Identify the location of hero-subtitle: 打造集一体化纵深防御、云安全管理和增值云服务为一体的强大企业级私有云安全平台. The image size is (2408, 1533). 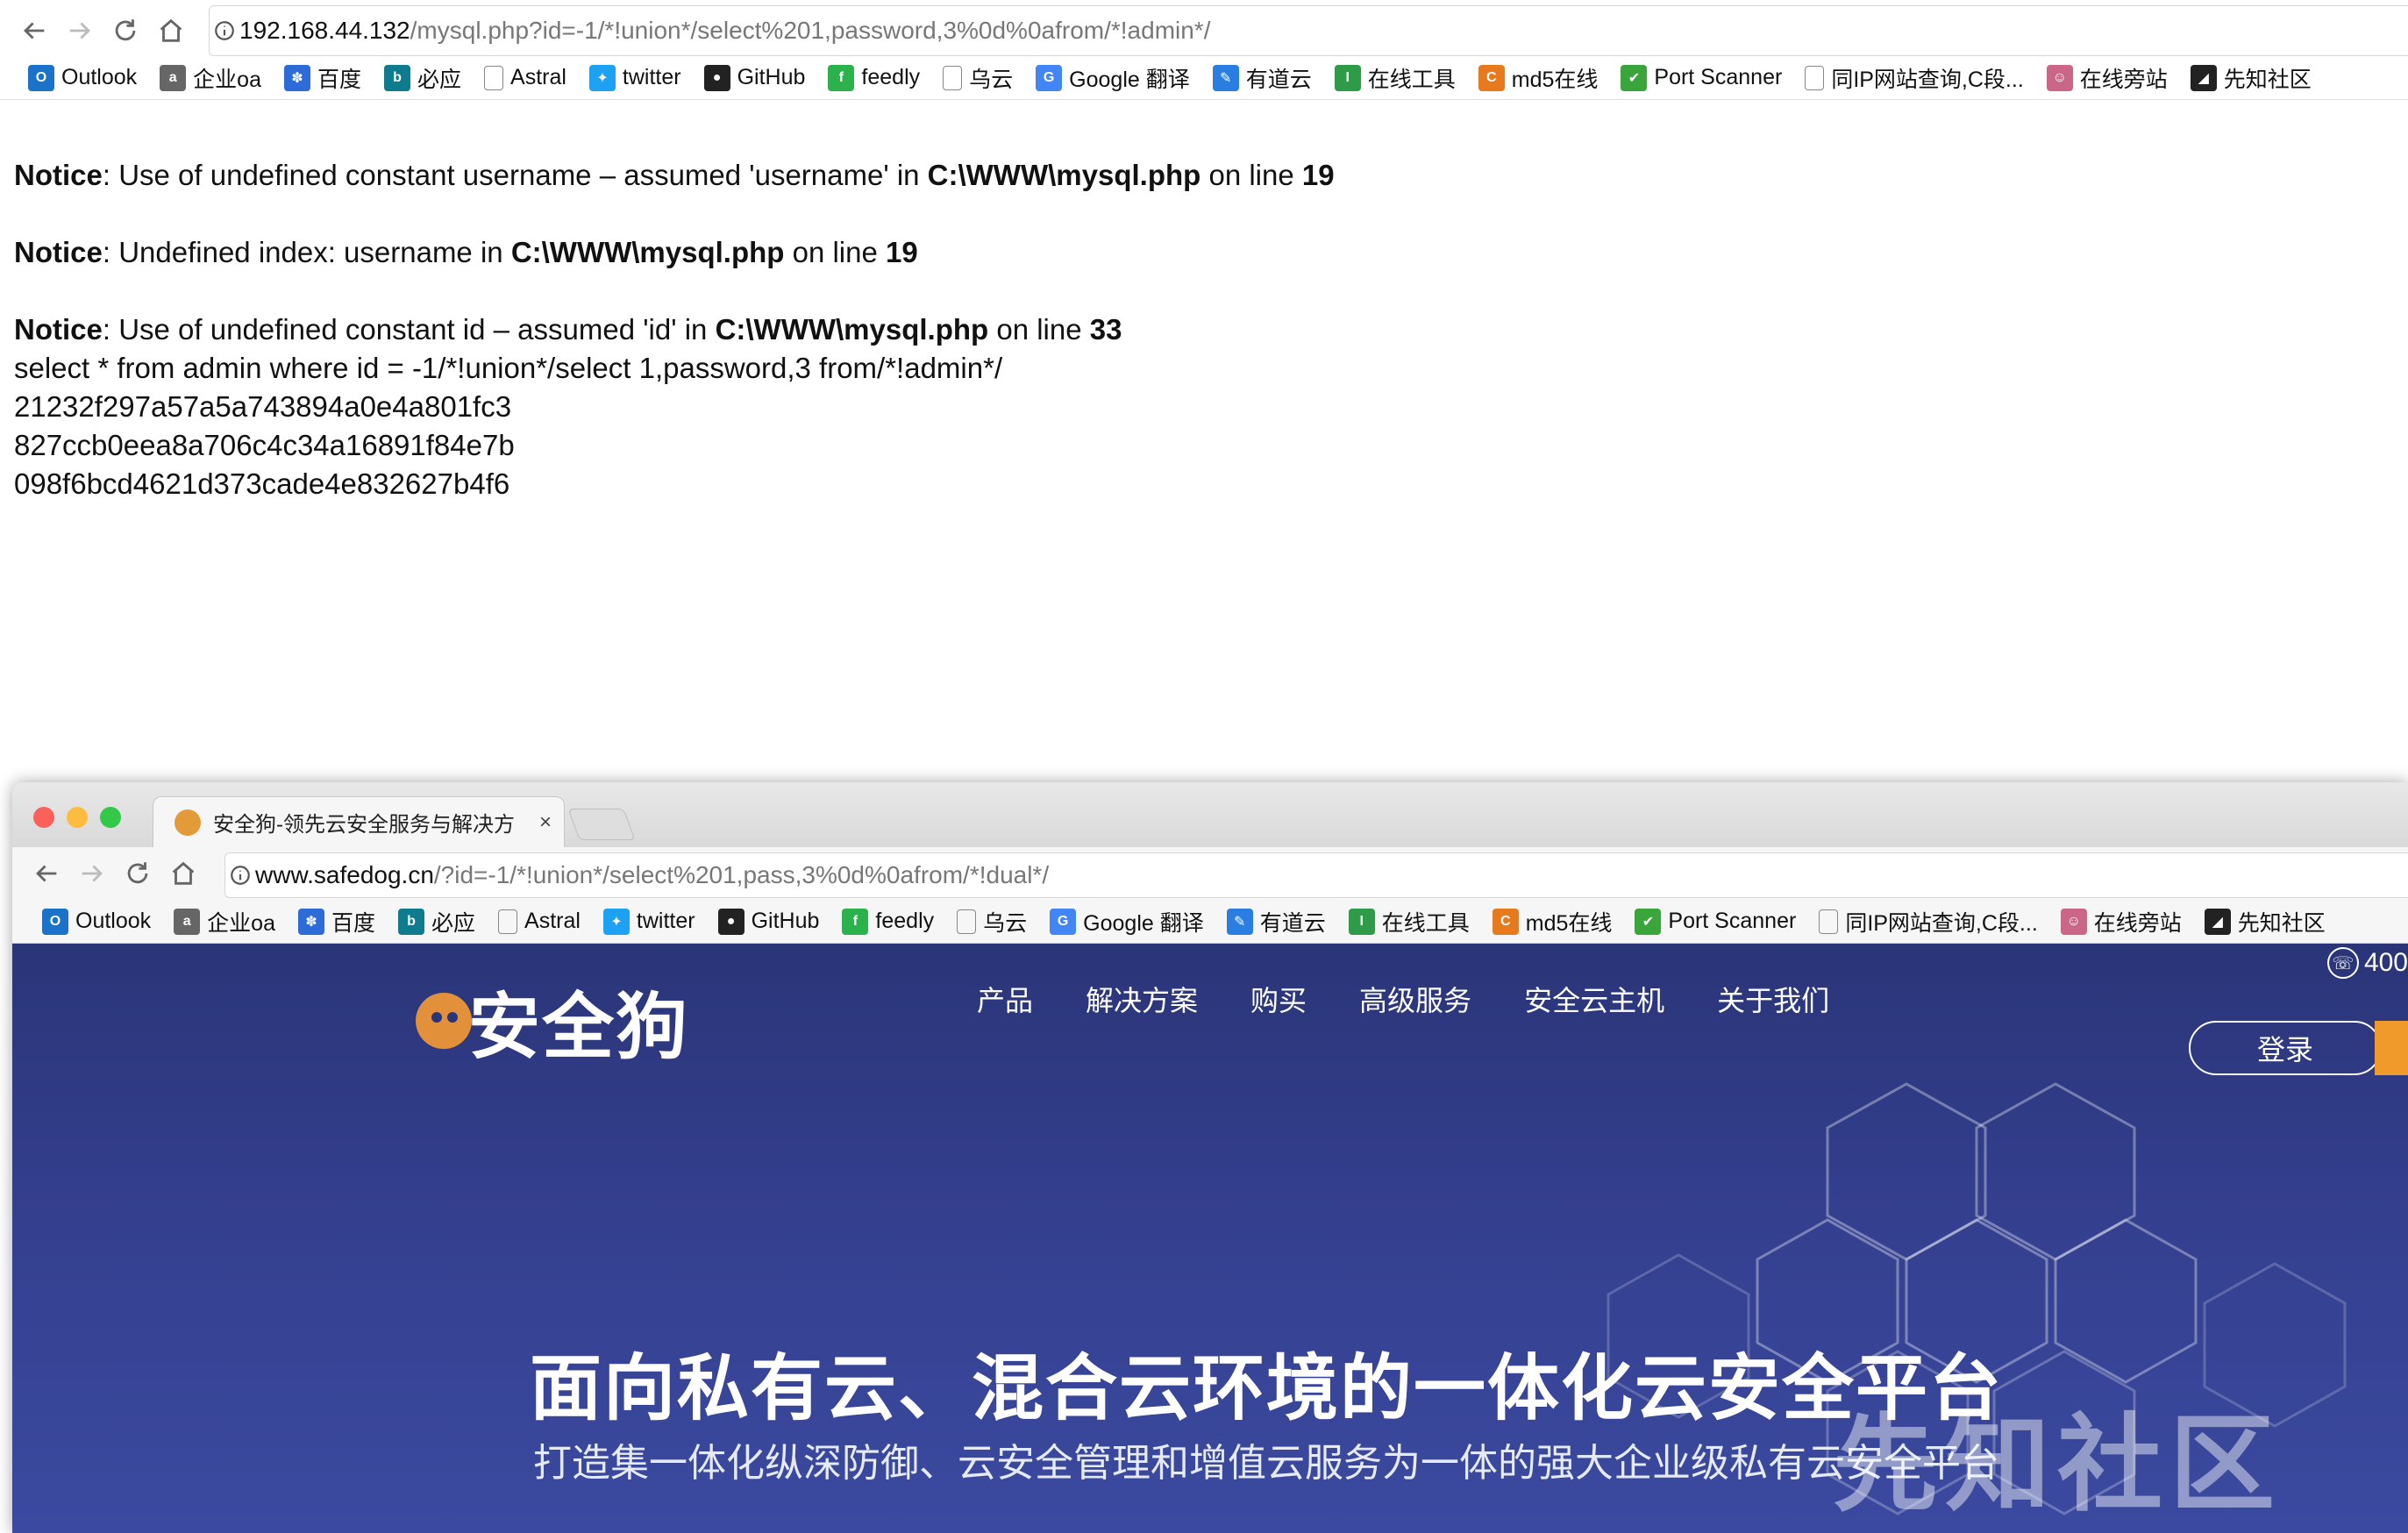
(1266, 1463).